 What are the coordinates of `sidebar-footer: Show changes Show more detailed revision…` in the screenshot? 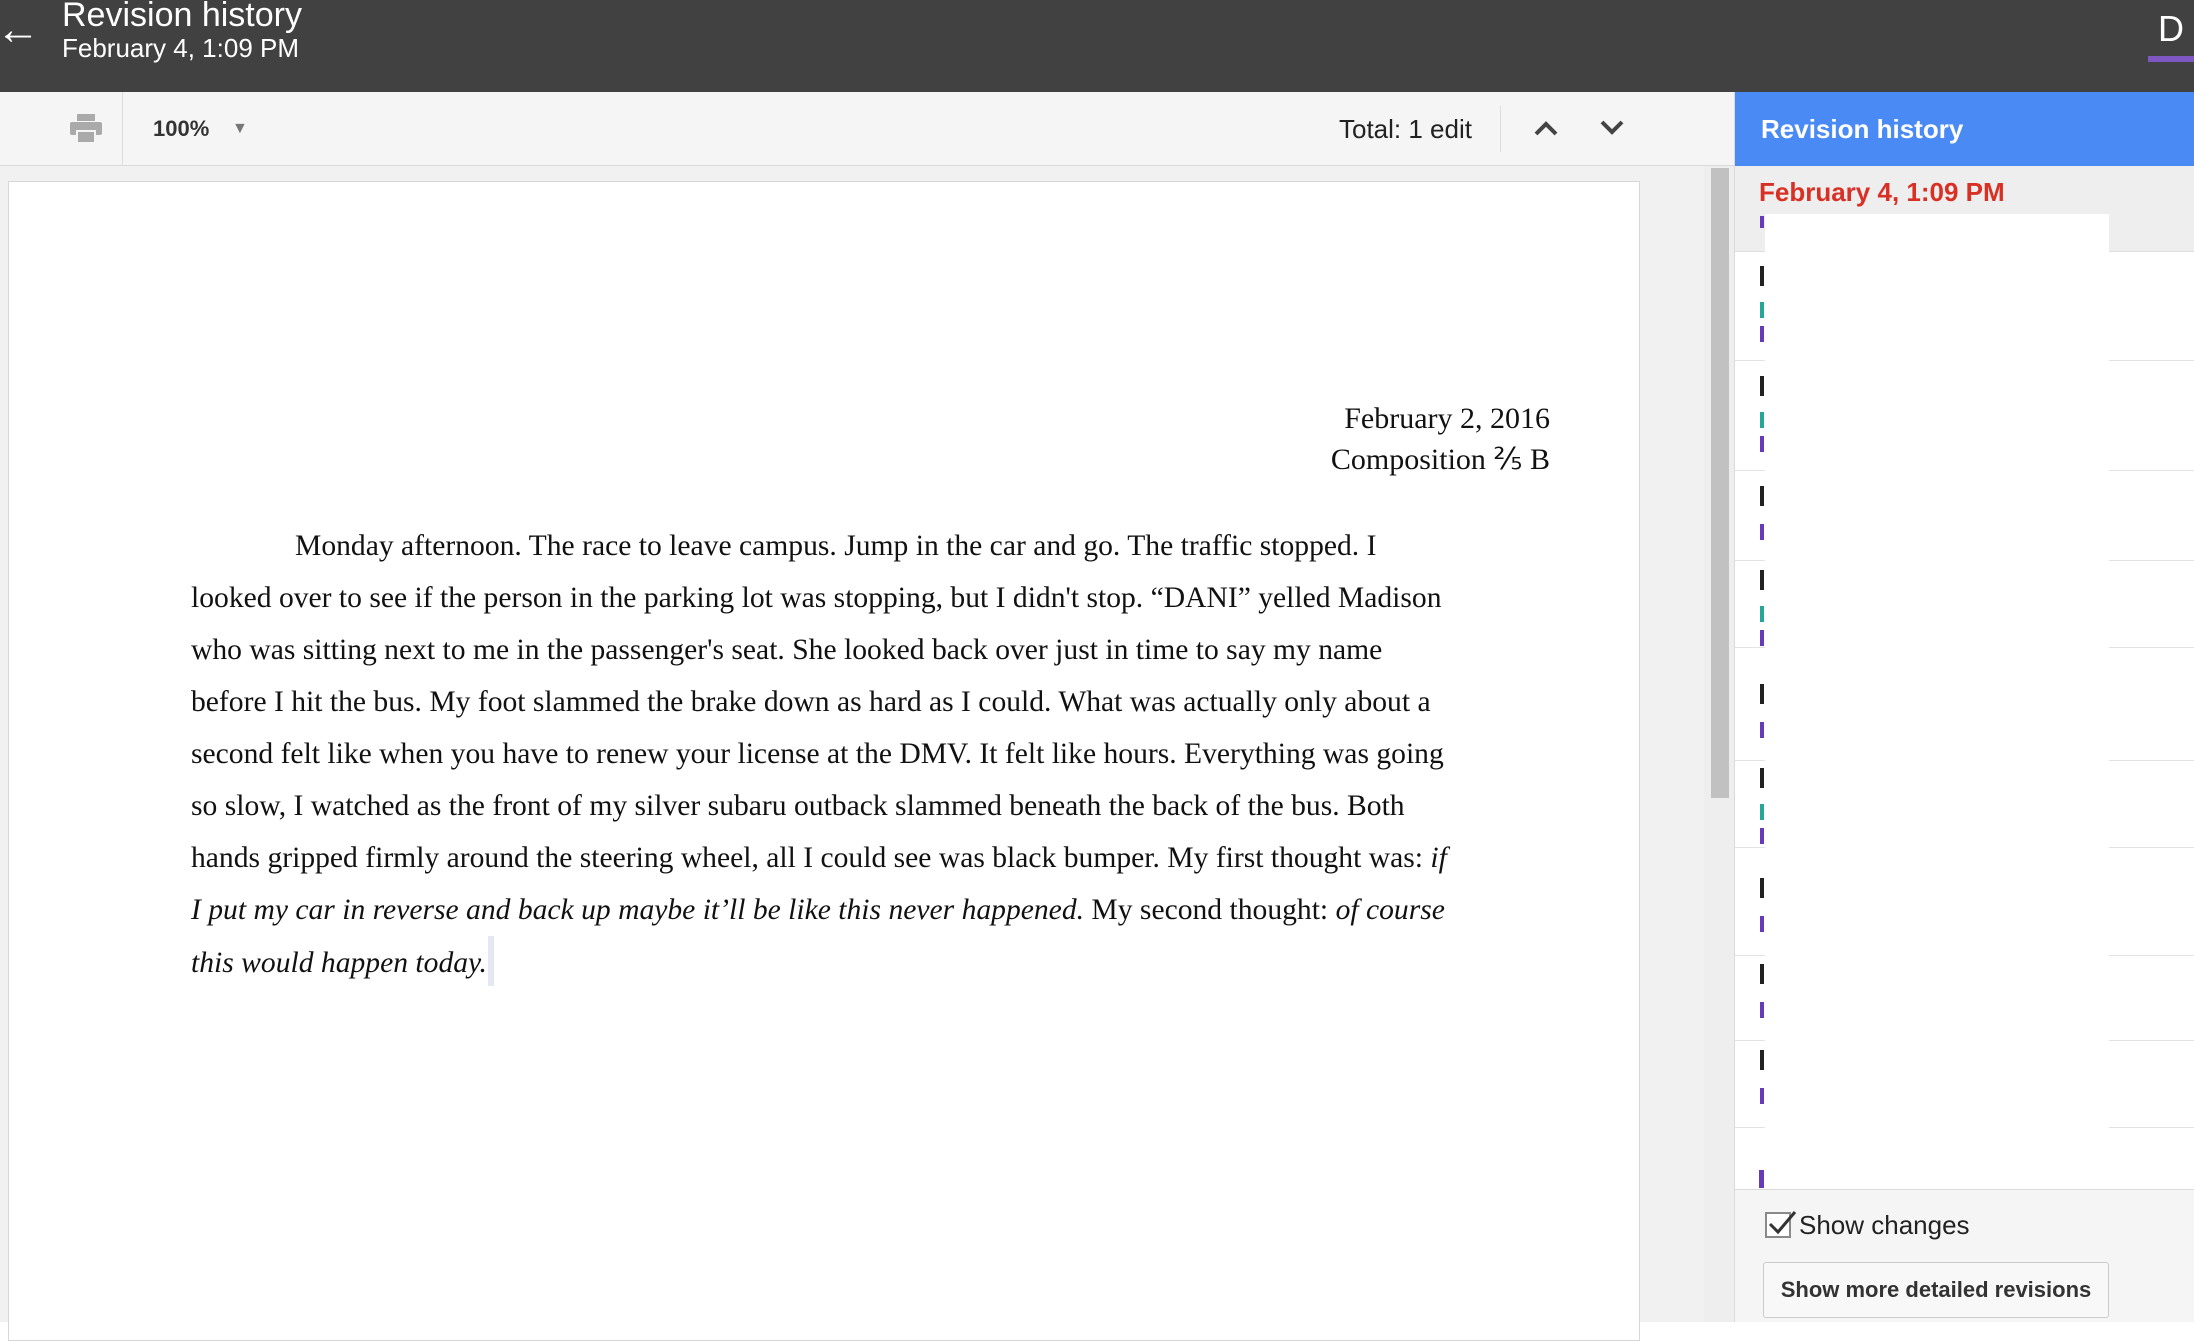 It's located at (1964, 1255).